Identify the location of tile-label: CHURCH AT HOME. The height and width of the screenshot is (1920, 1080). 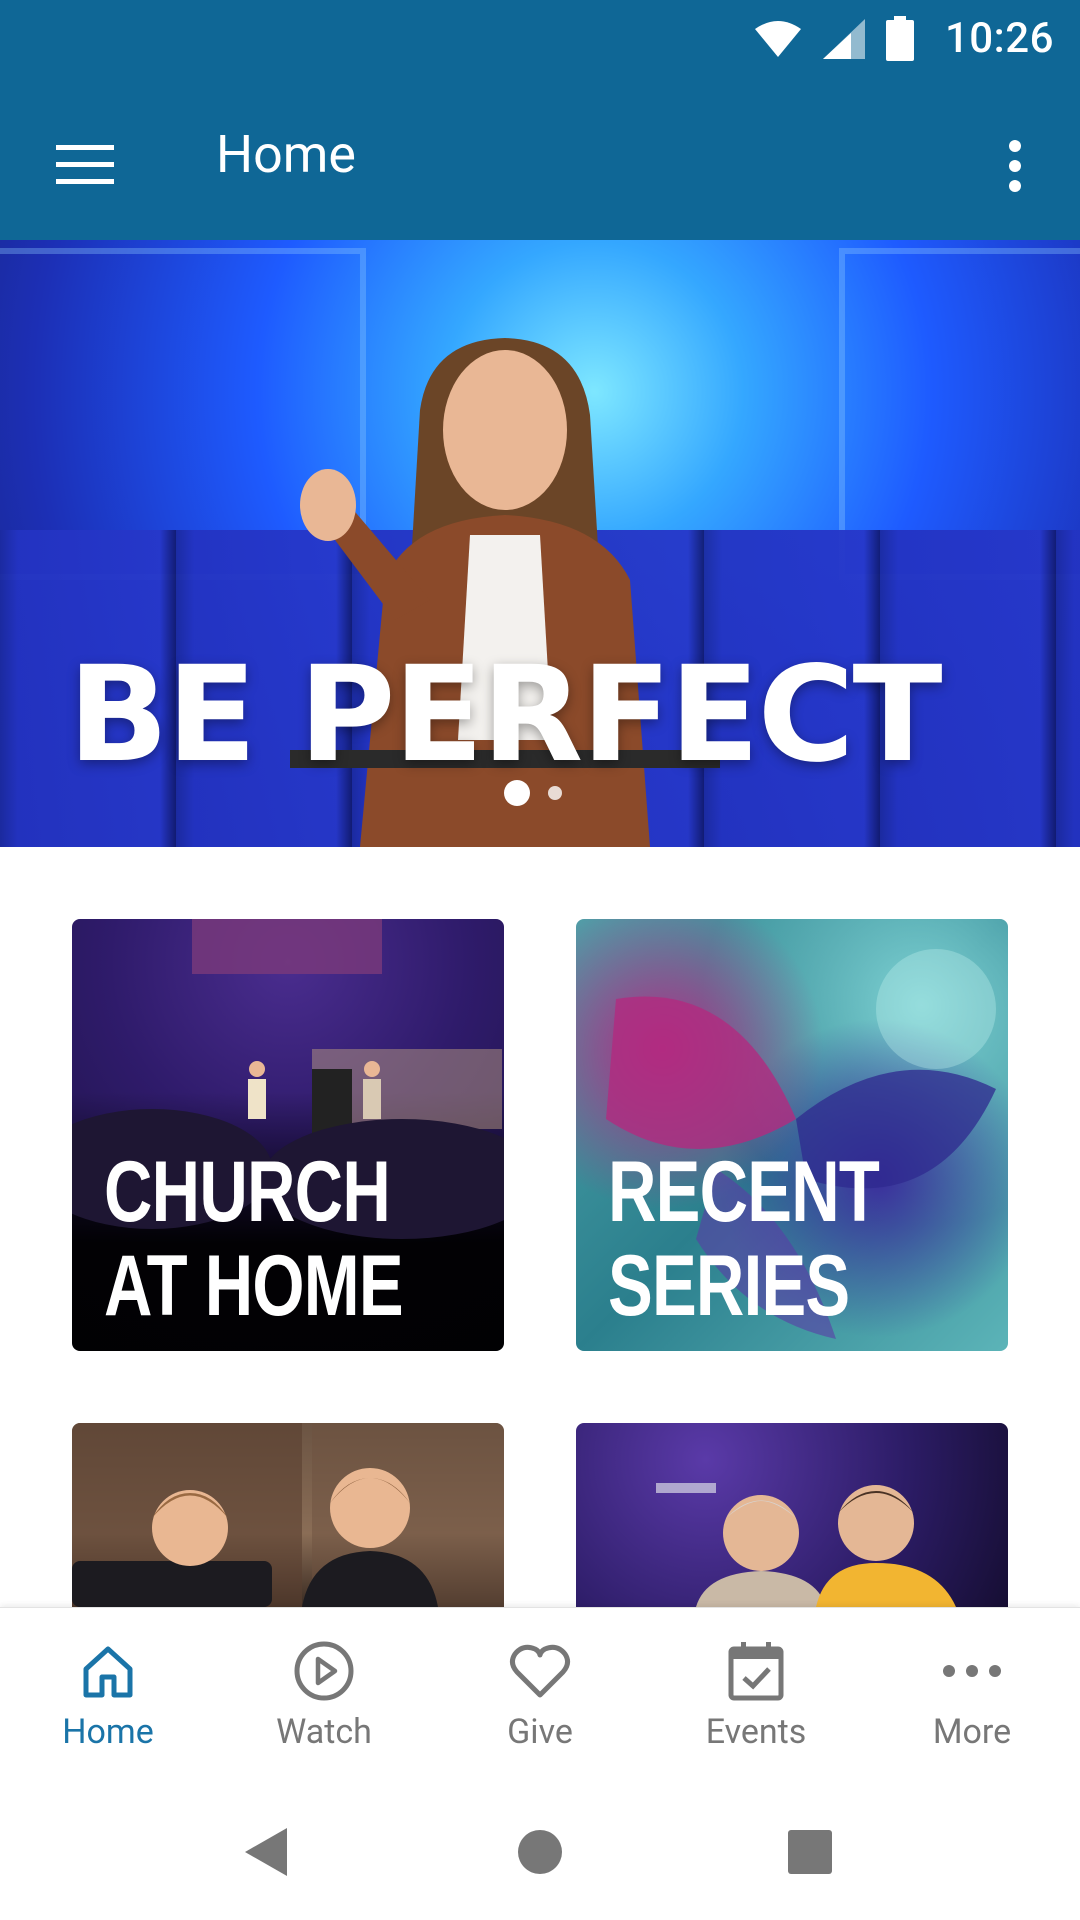
(254, 1239).